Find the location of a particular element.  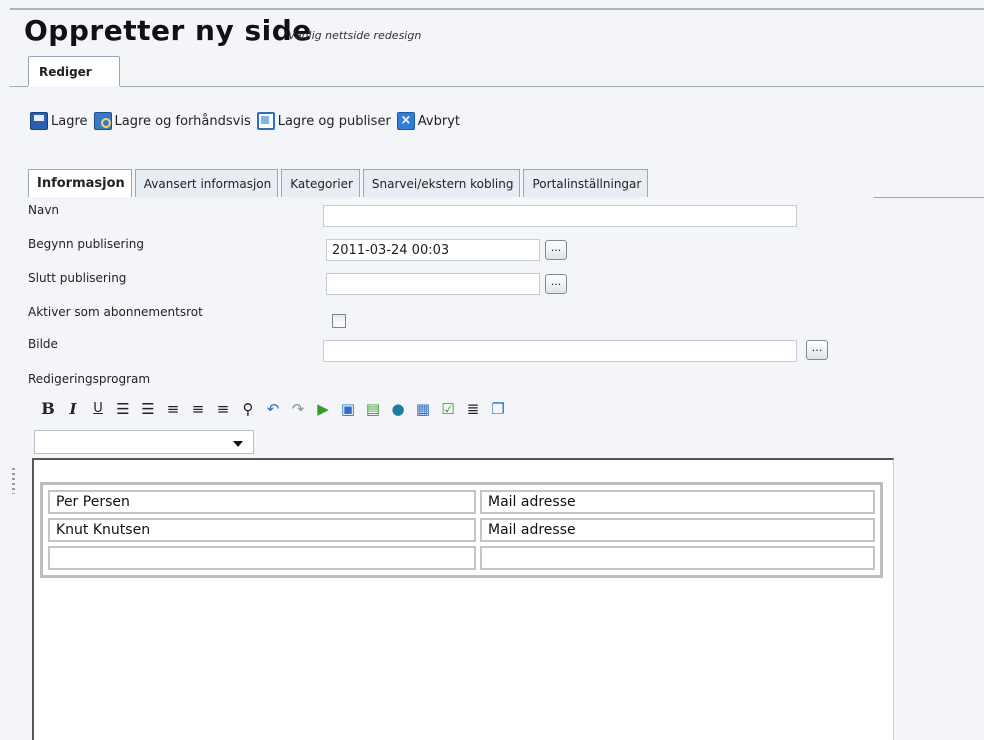

tab-rediger: Rediger is located at coordinates (74, 71).